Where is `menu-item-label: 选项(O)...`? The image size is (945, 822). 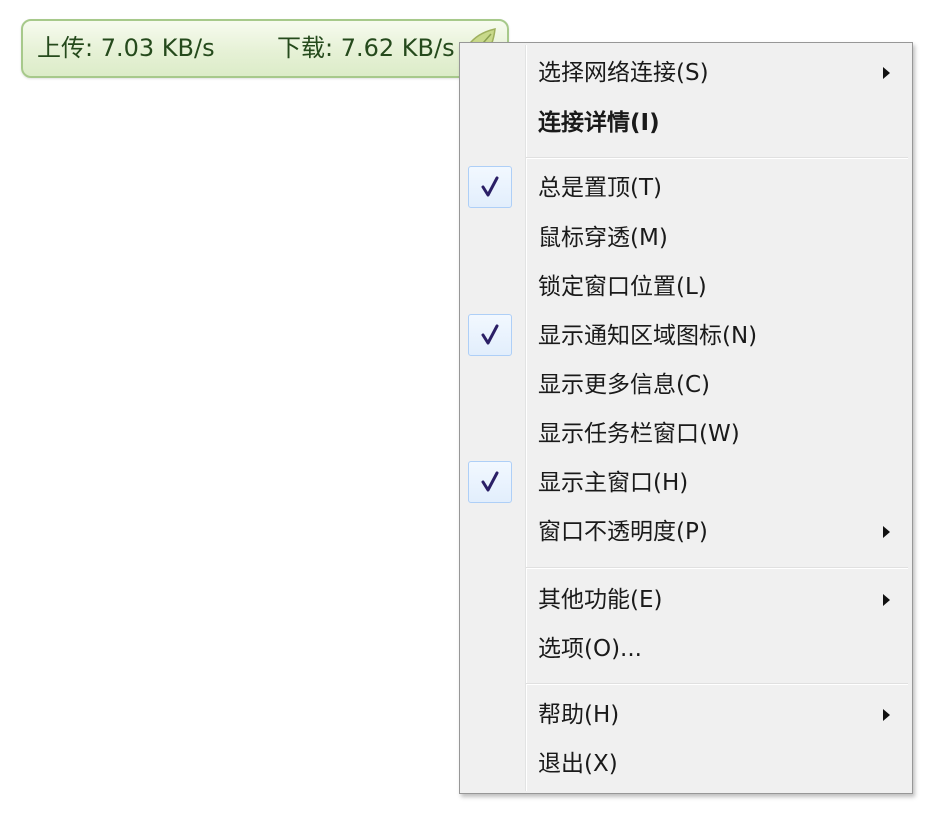 menu-item-label: 选项(O)... is located at coordinates (590, 649).